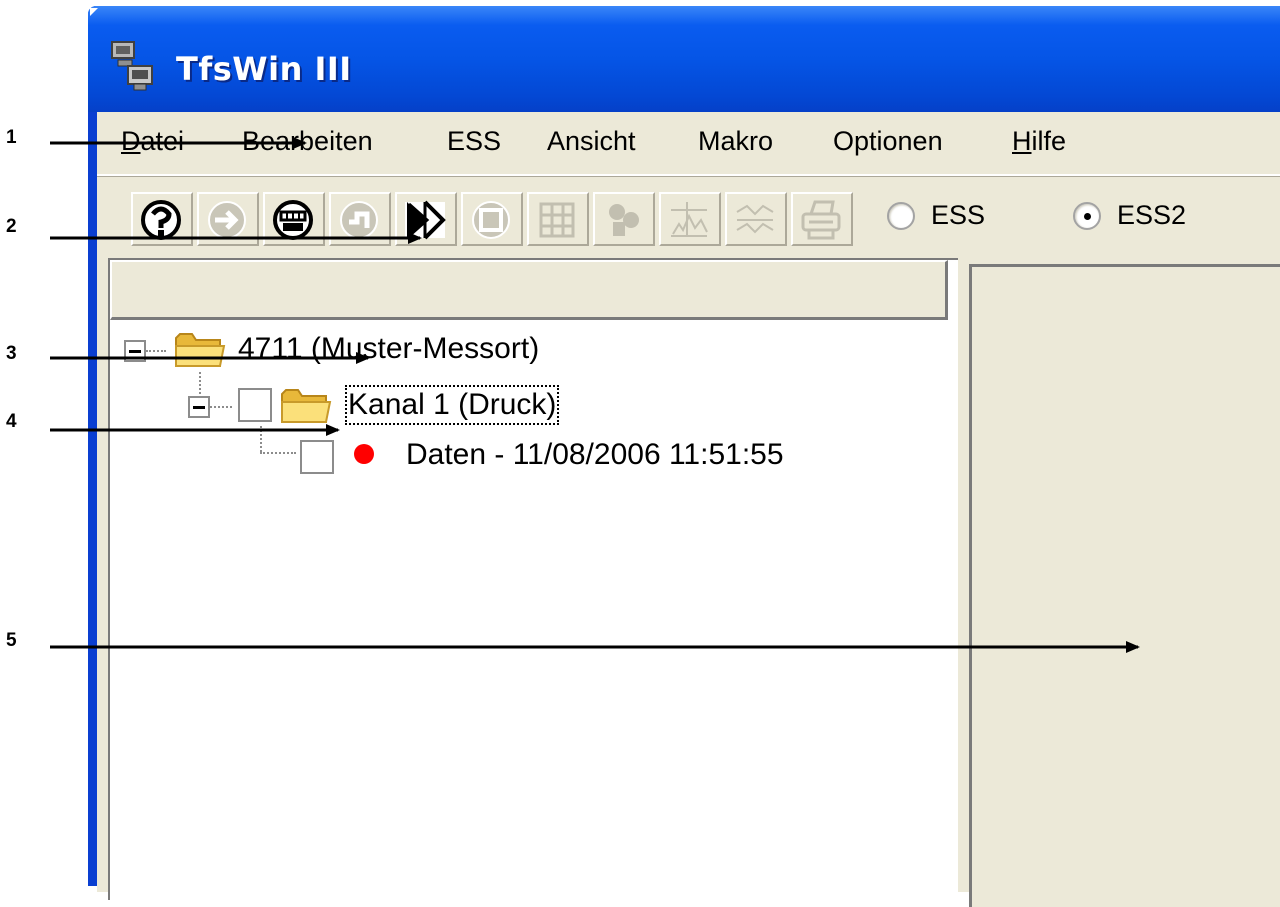 The height and width of the screenshot is (907, 1280). Describe the element at coordinates (388, 349) in the screenshot. I see `tree-node-root: 4711 (Muster-Messort)` at that location.